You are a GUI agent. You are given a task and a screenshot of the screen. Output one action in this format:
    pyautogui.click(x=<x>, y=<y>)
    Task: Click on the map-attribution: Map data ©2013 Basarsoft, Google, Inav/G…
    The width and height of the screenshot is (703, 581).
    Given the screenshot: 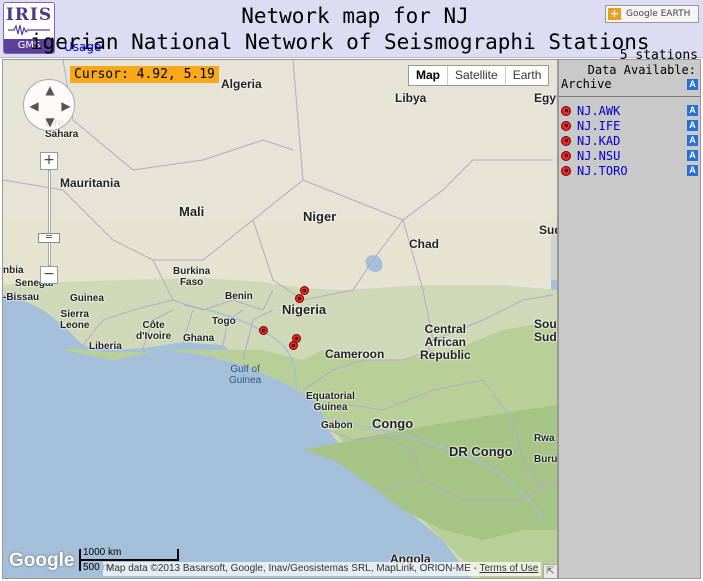 What is the action you would take?
    pyautogui.click(x=322, y=569)
    